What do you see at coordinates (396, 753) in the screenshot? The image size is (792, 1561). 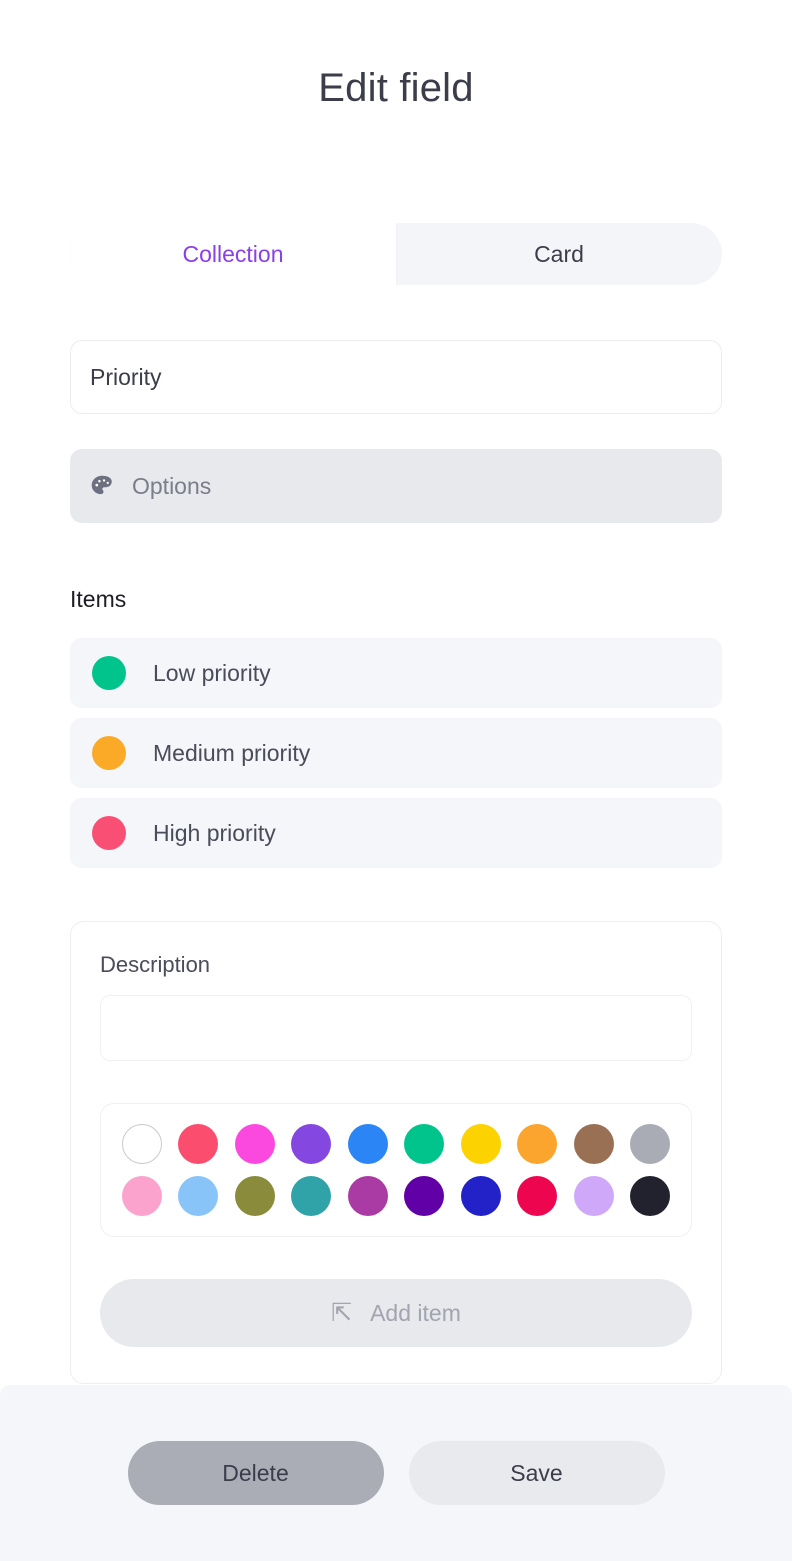 I see `list-item: Medium priority` at bounding box center [396, 753].